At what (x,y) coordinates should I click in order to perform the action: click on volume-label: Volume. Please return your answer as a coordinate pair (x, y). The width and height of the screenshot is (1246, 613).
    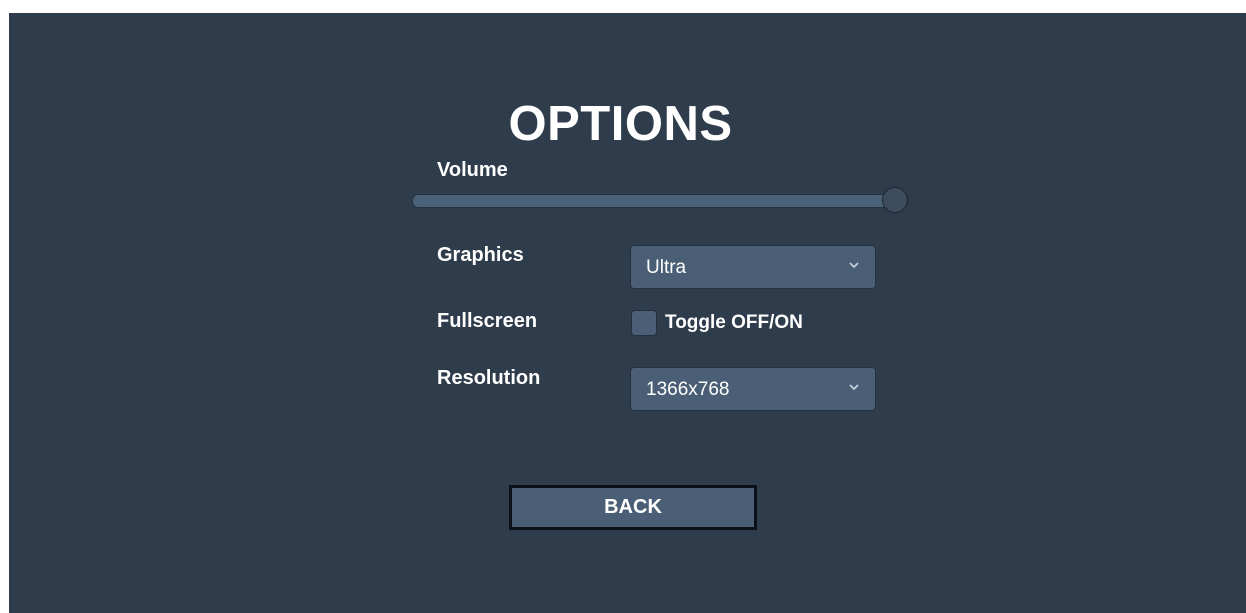
    Looking at the image, I should click on (472, 170).